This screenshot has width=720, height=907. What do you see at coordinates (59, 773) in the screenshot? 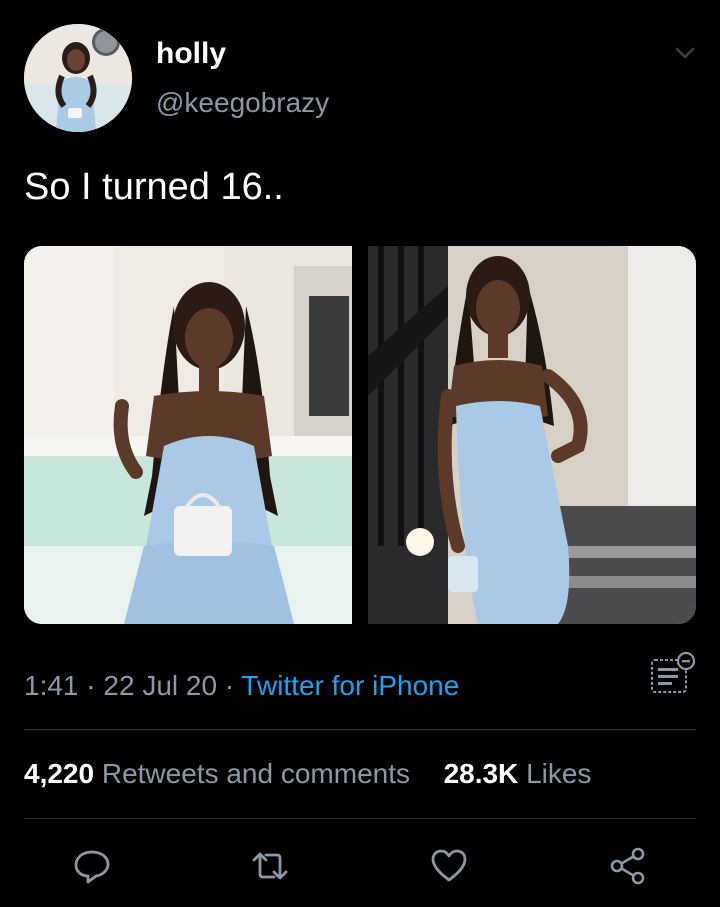
I see `retweets-count: 4,220` at bounding box center [59, 773].